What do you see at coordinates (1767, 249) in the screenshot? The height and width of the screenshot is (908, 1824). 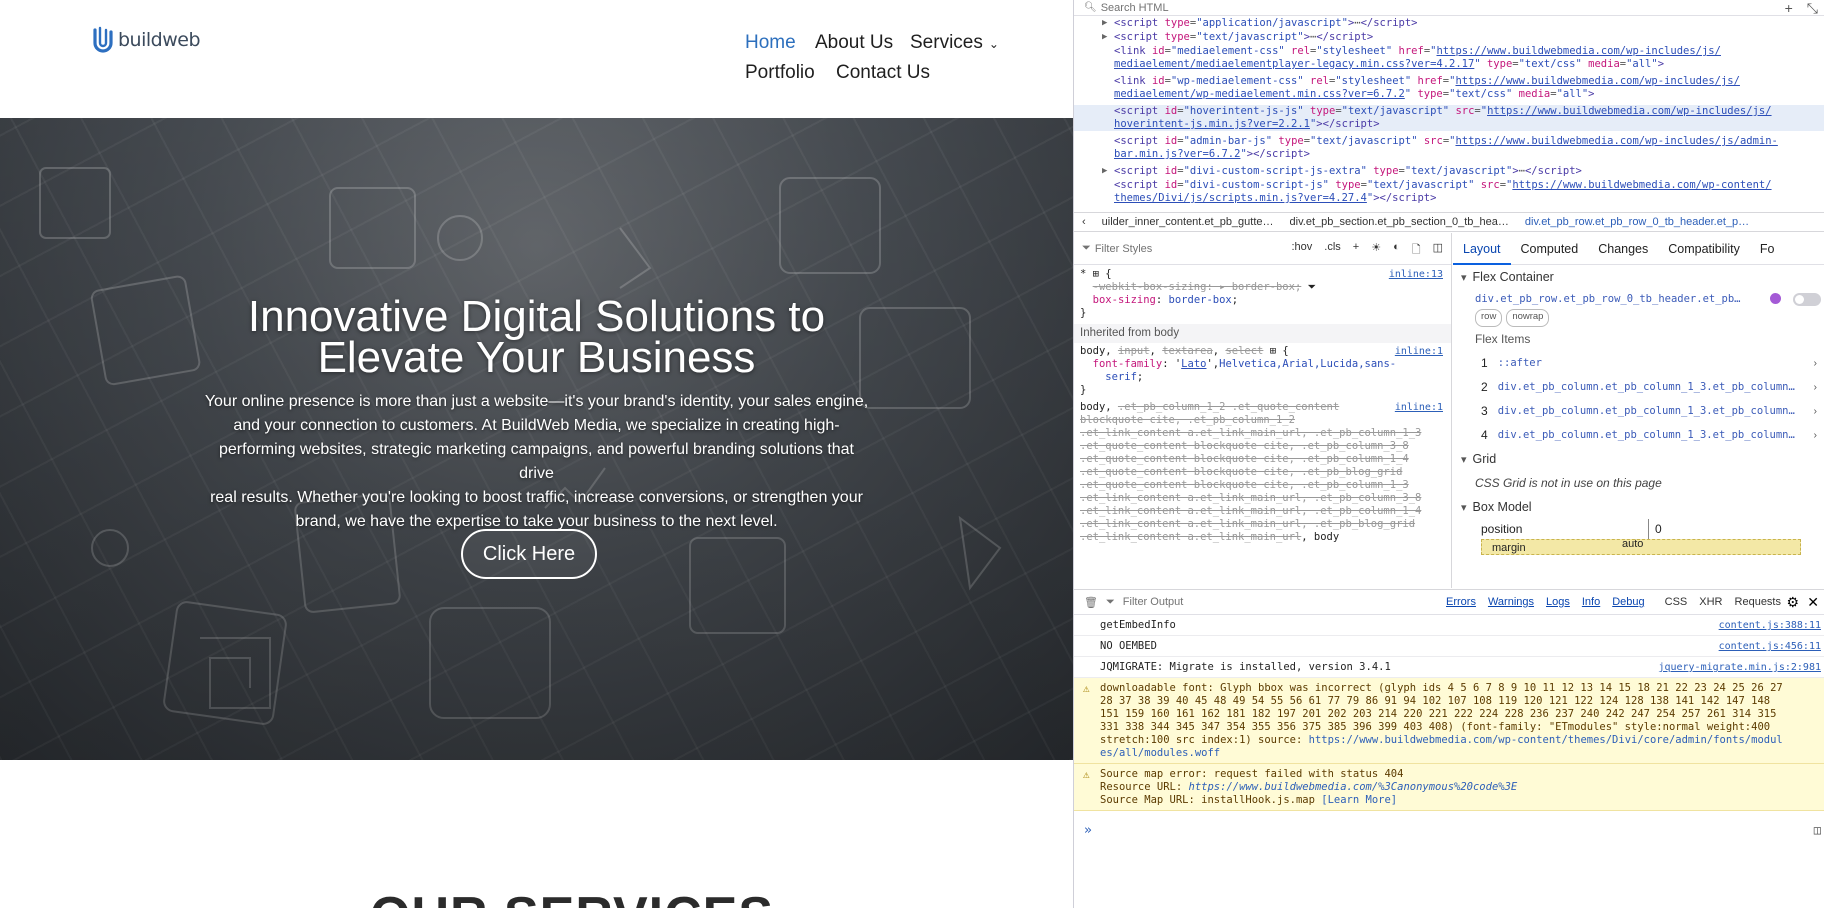 I see `tab-fonts: Fo` at bounding box center [1767, 249].